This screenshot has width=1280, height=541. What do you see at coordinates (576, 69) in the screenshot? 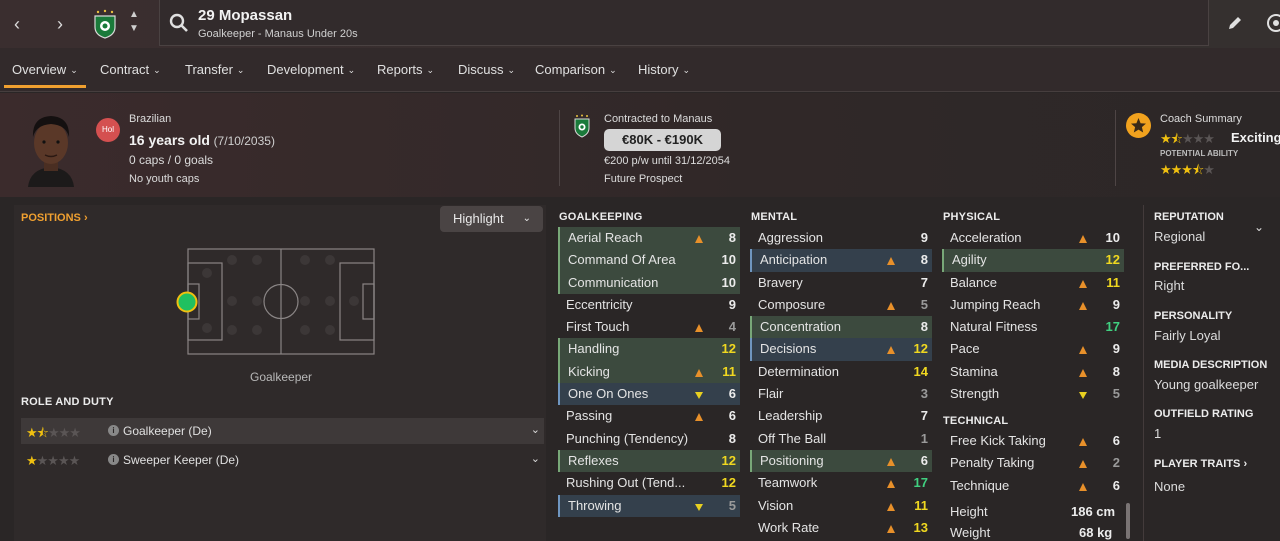
I see `tab-comparison: Comparison ⌄` at bounding box center [576, 69].